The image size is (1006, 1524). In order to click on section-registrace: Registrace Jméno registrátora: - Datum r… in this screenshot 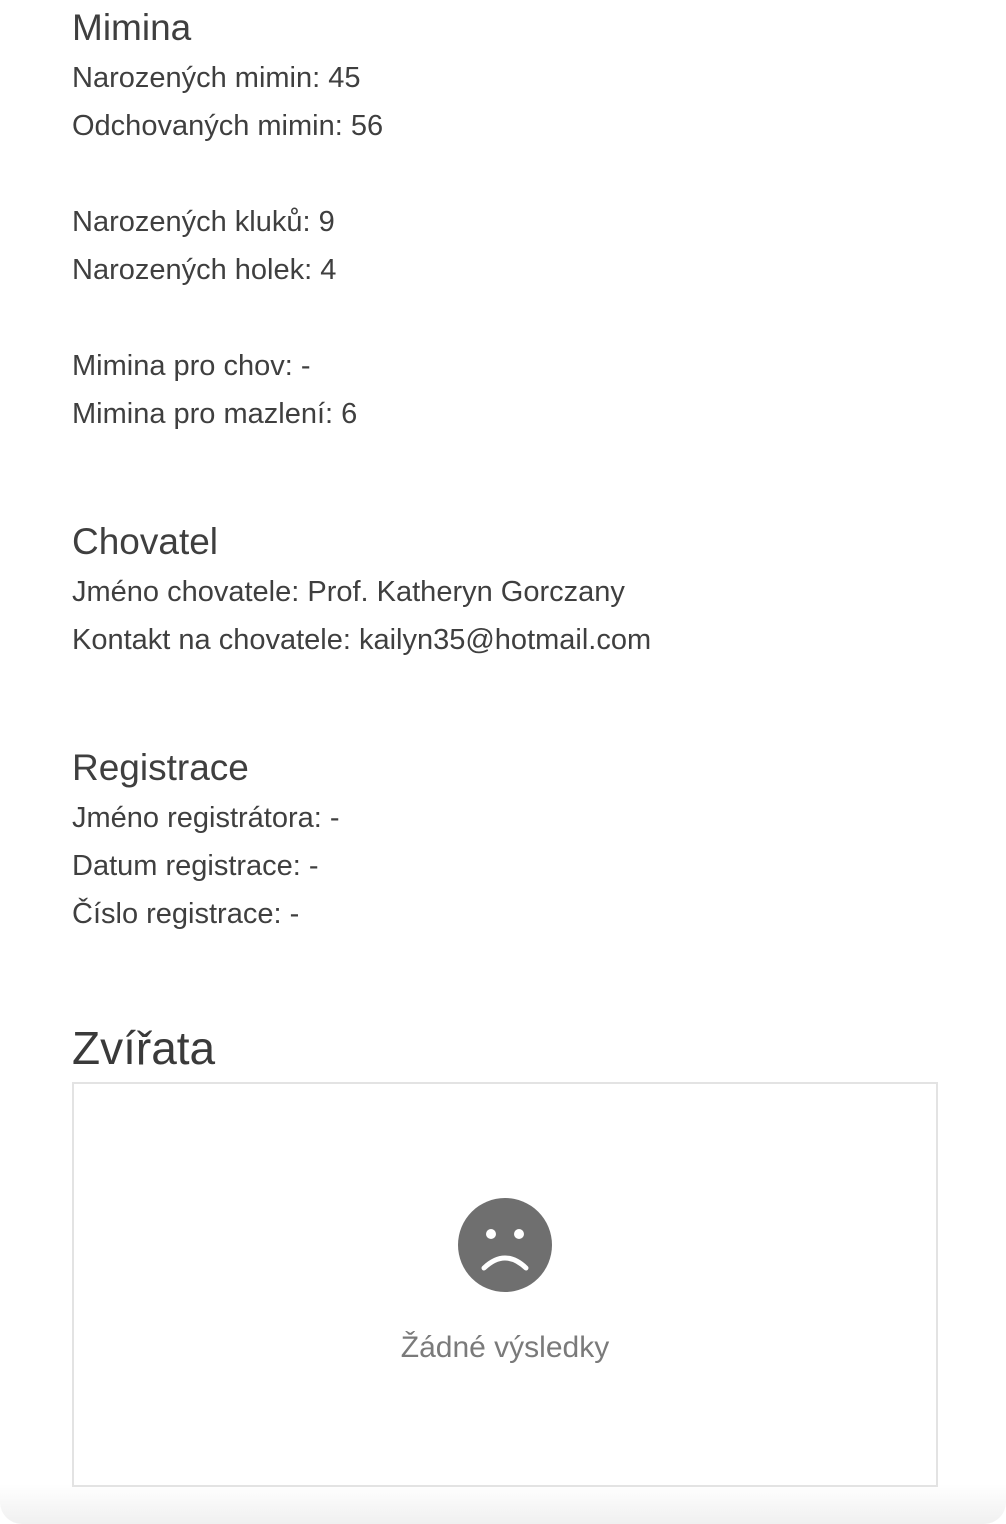, I will do `click(206, 840)`.